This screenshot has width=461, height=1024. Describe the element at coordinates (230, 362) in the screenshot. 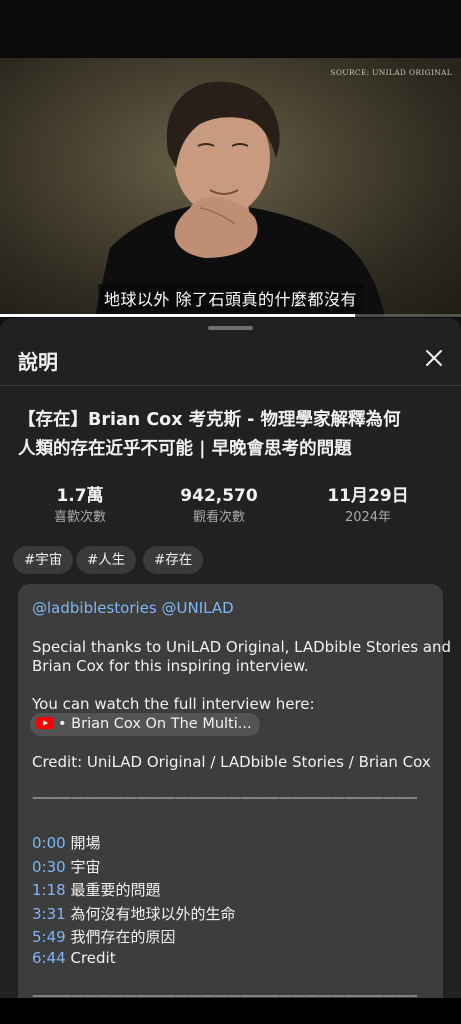

I see `sheet-header: 說明` at that location.